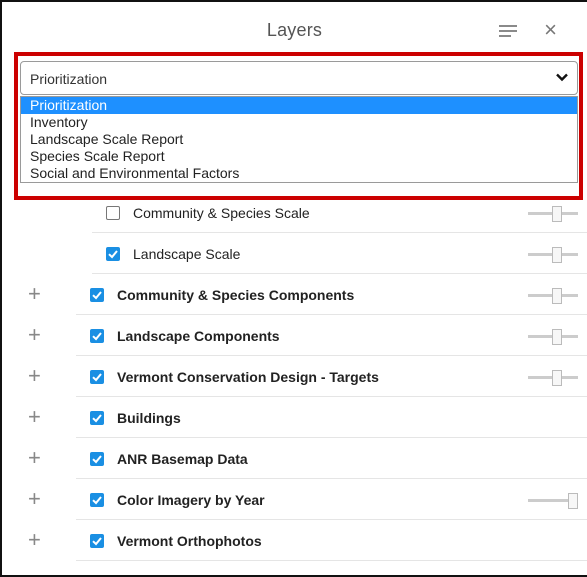  What do you see at coordinates (299, 105) in the screenshot?
I see `select-option: Prioritization` at bounding box center [299, 105].